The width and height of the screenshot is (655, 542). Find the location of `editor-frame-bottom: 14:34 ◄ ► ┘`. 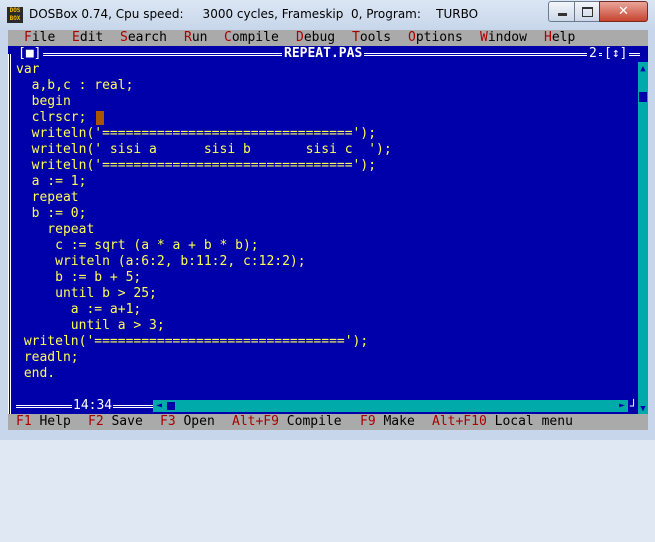

editor-frame-bottom: 14:34 ◄ ► ┘ is located at coordinates (328, 406).